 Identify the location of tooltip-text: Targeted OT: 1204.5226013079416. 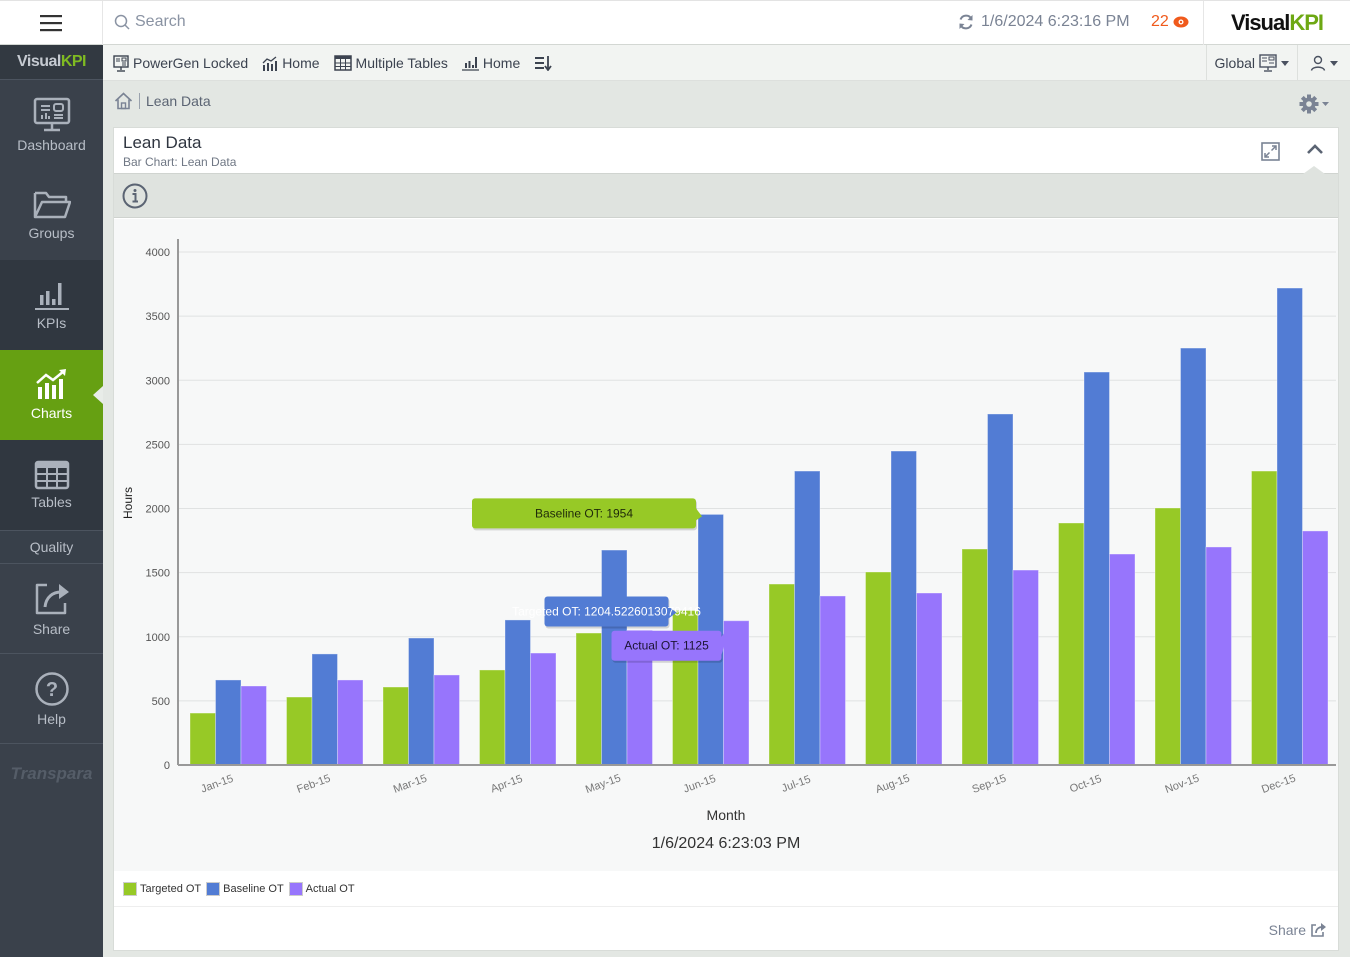
(606, 612).